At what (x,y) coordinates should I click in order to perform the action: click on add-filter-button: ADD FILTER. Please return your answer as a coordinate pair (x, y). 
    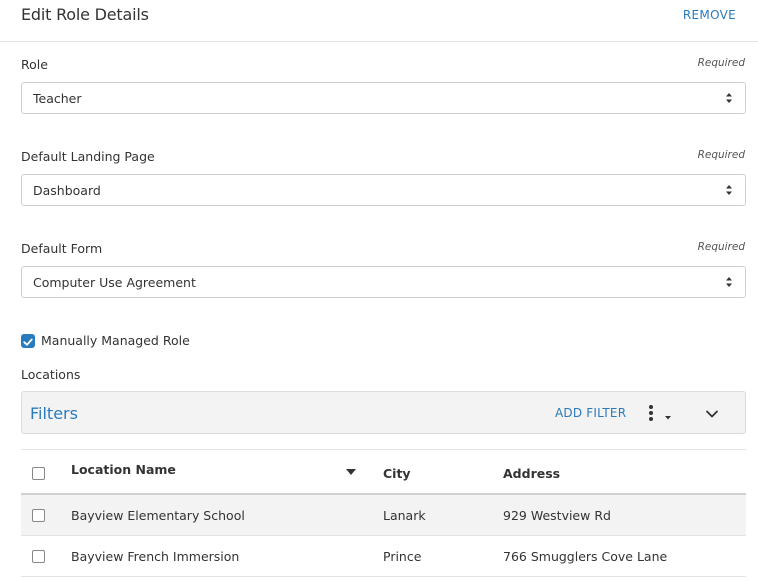
    Looking at the image, I should click on (590, 413).